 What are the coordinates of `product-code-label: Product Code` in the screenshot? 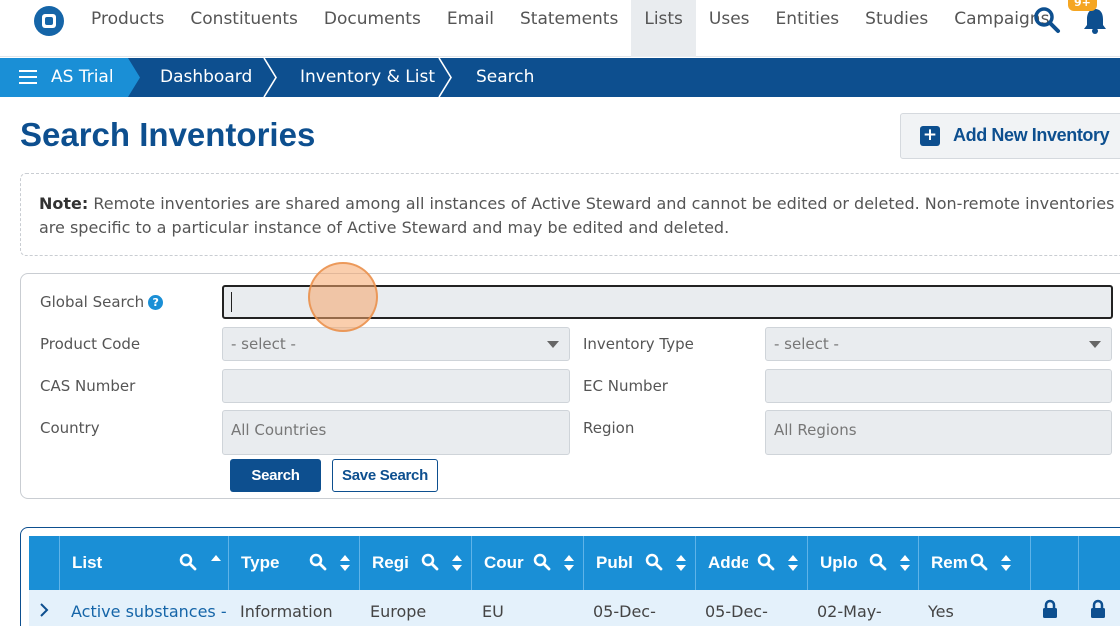 It's located at (90, 344).